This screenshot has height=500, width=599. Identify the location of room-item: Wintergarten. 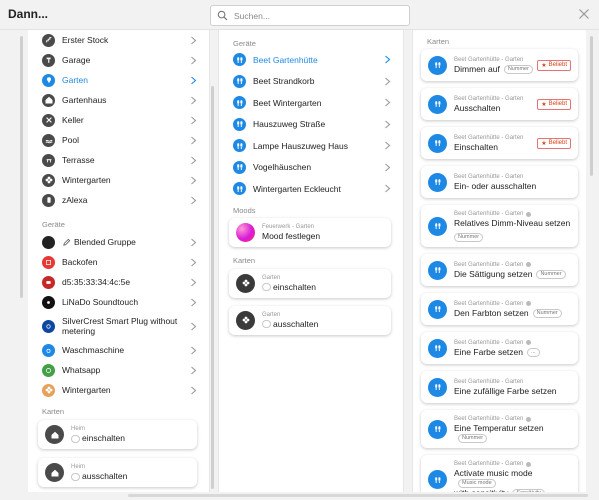
(118, 180).